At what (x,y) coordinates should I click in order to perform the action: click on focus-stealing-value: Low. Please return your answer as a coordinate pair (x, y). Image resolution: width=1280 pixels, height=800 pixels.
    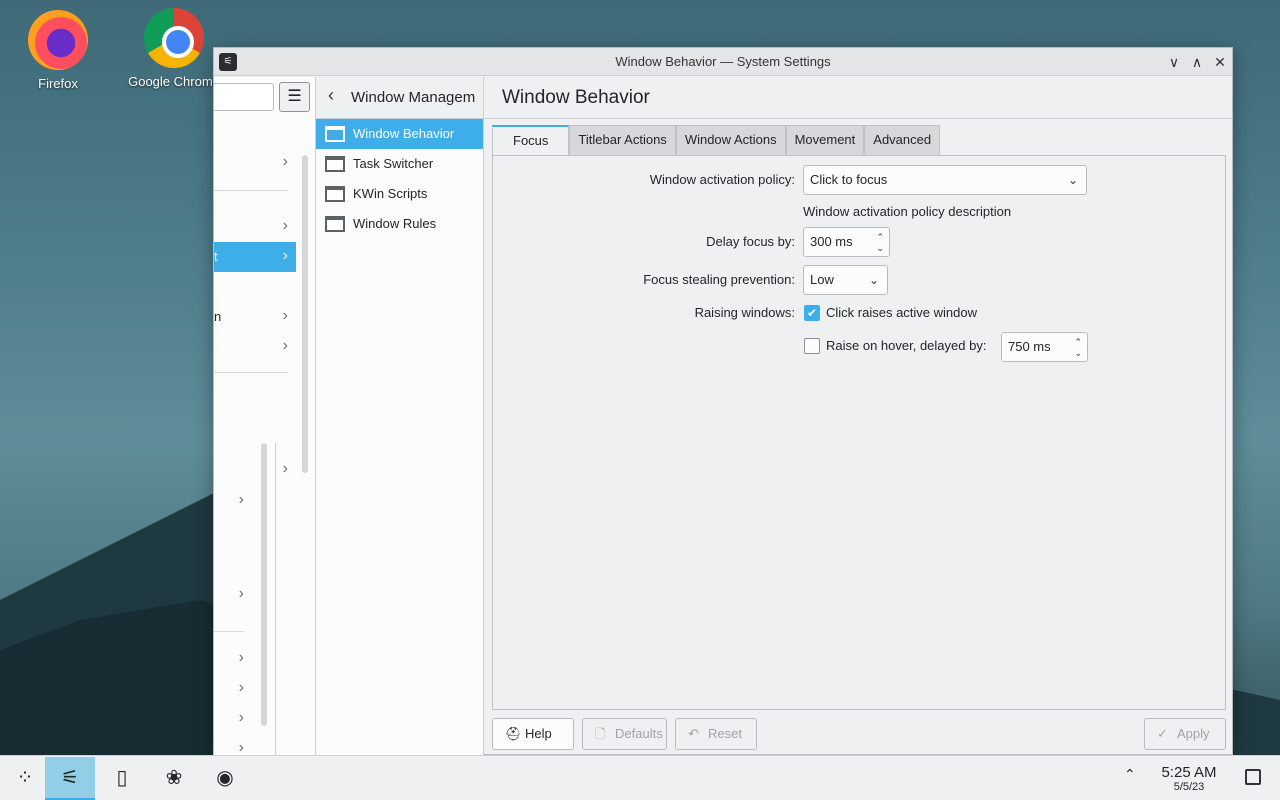
    Looking at the image, I should click on (822, 279).